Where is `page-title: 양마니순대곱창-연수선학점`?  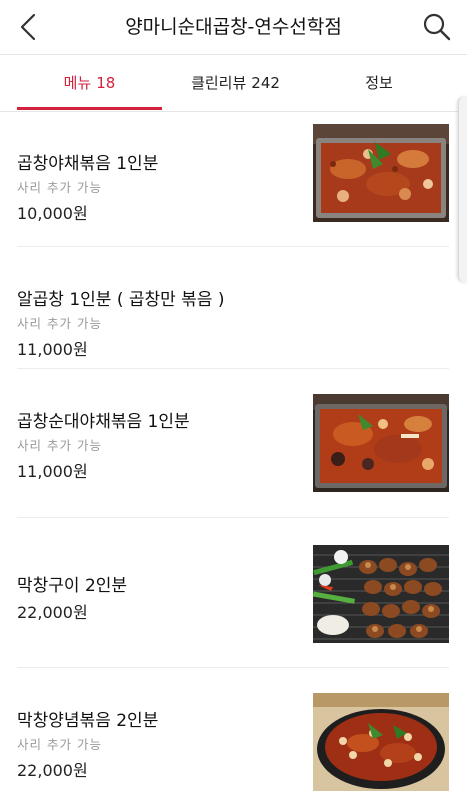 page-title: 양마니순대곱창-연수선학점 is located at coordinates (233, 27).